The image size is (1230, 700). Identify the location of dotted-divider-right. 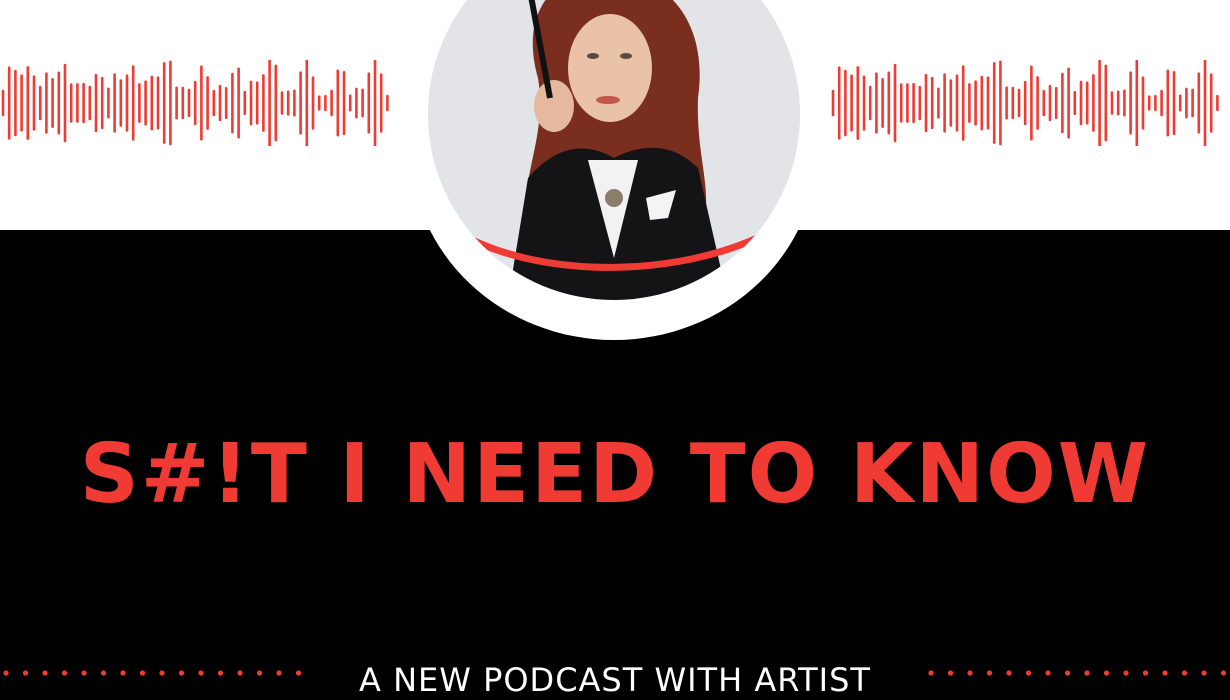
(1077, 673).